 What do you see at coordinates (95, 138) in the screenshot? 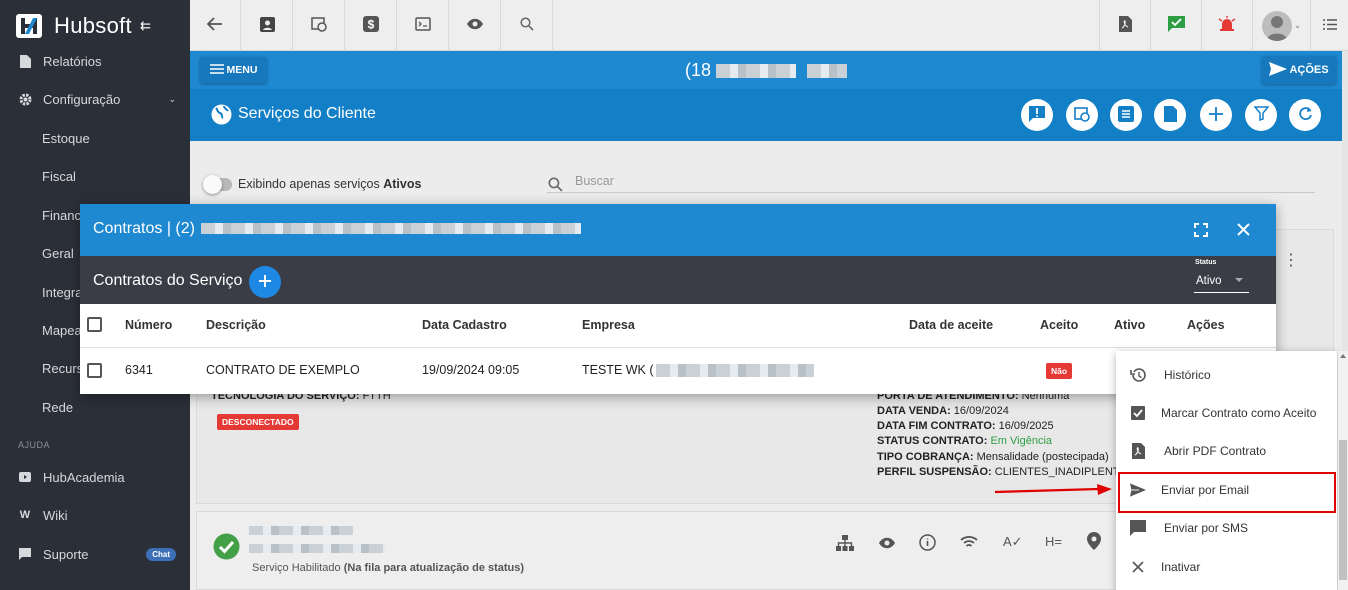
I see `sidebar-item-estoque: Estoque` at bounding box center [95, 138].